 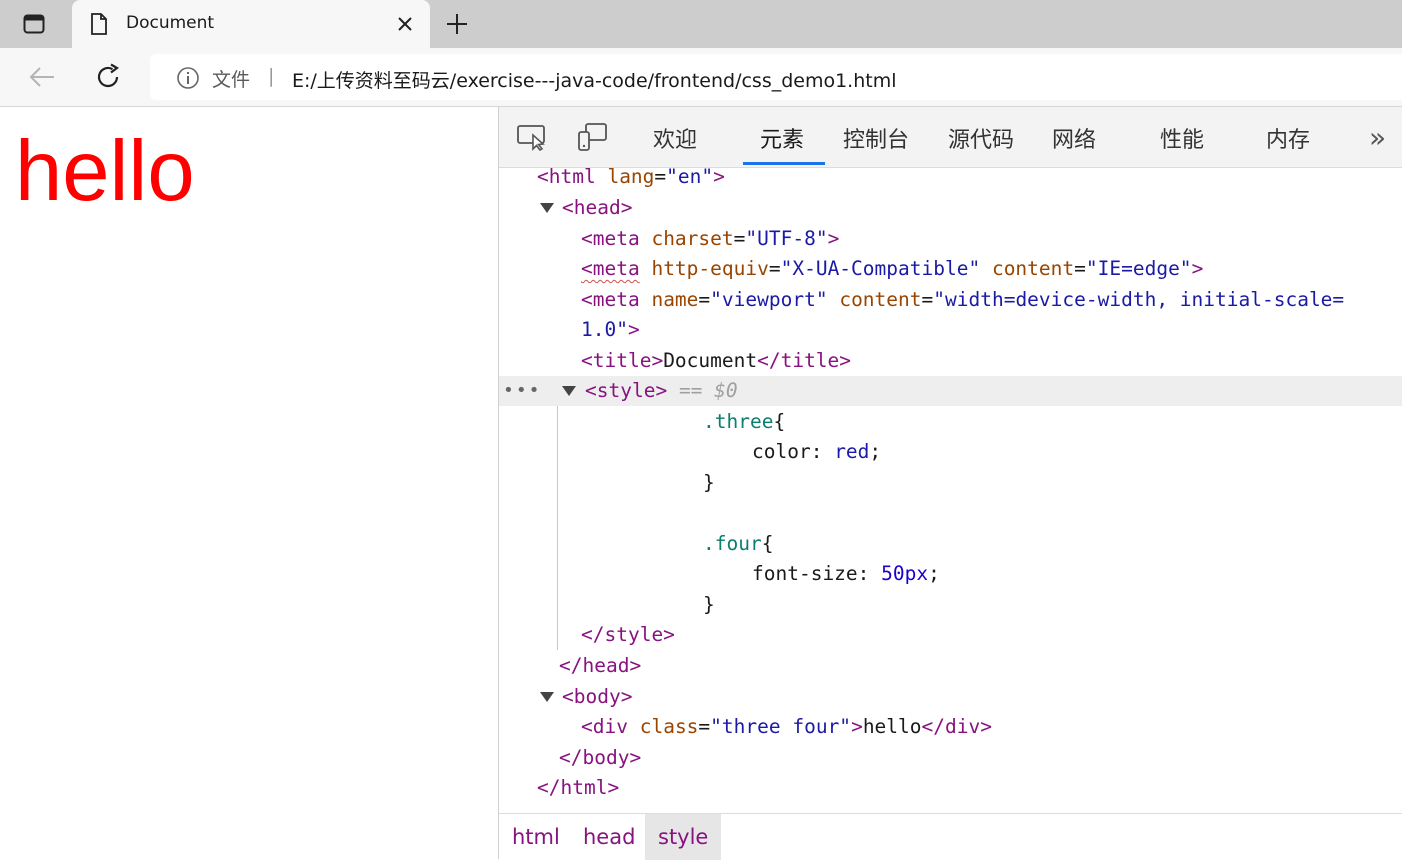 I want to click on dom-node-body: <body>, so click(x=597, y=697).